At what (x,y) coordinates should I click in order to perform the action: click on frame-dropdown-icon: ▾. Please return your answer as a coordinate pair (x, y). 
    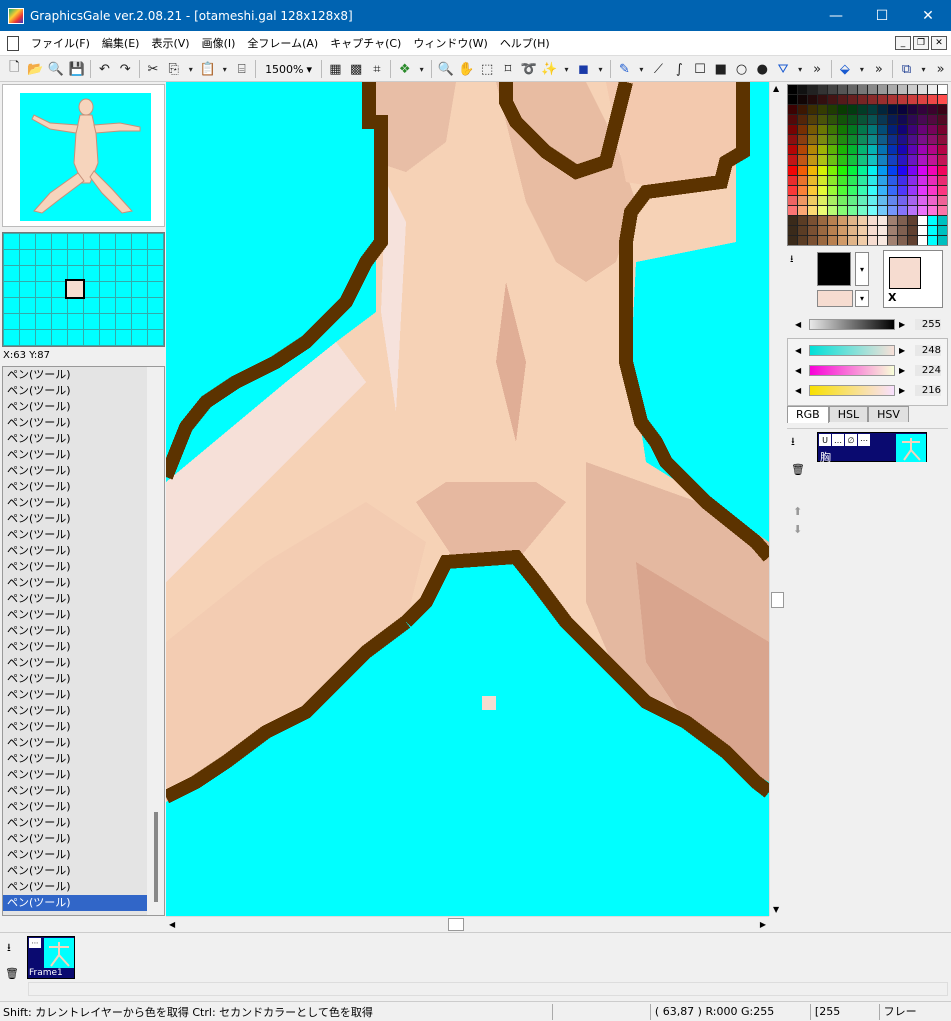
    Looking at the image, I should click on (923, 69).